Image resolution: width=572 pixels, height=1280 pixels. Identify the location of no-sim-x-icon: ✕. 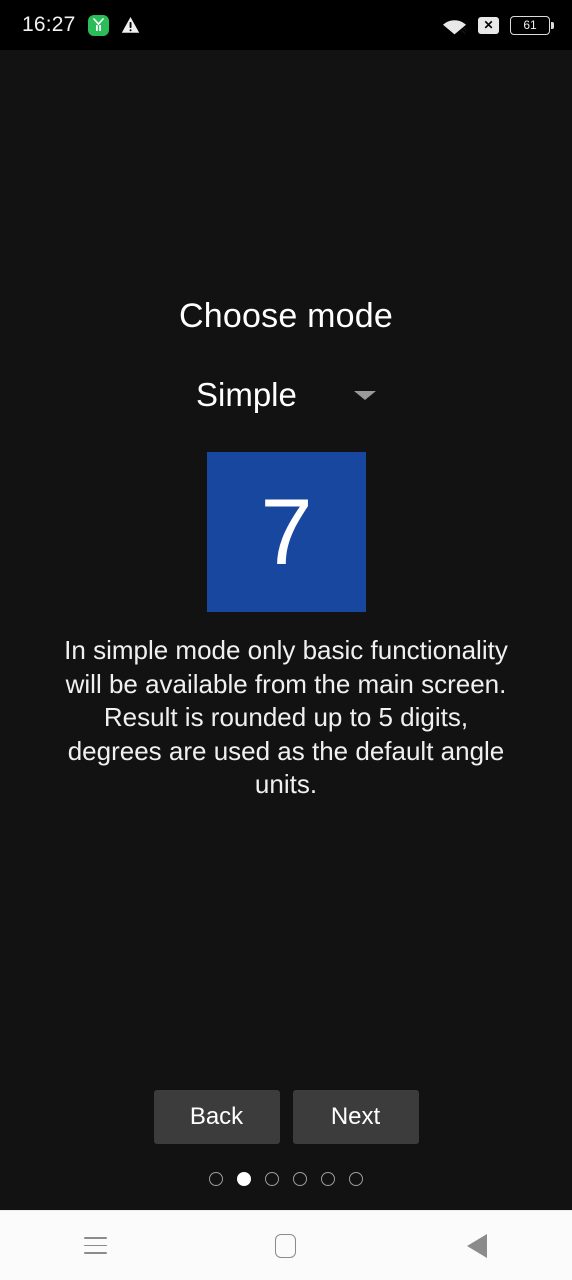
(488, 25).